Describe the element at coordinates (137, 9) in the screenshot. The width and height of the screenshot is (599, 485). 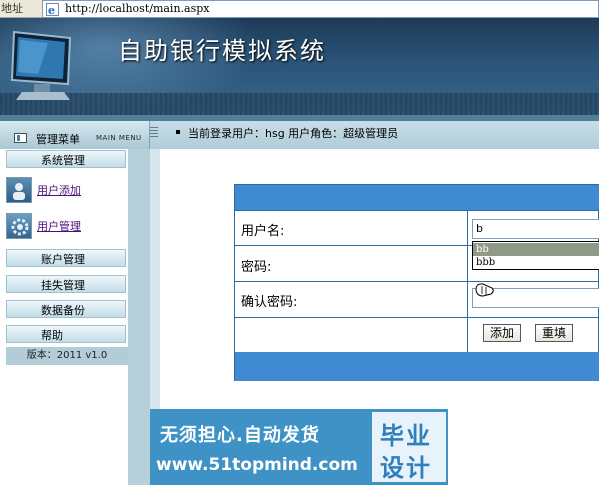
I see `address-url: http://localhost/main.aspx` at that location.